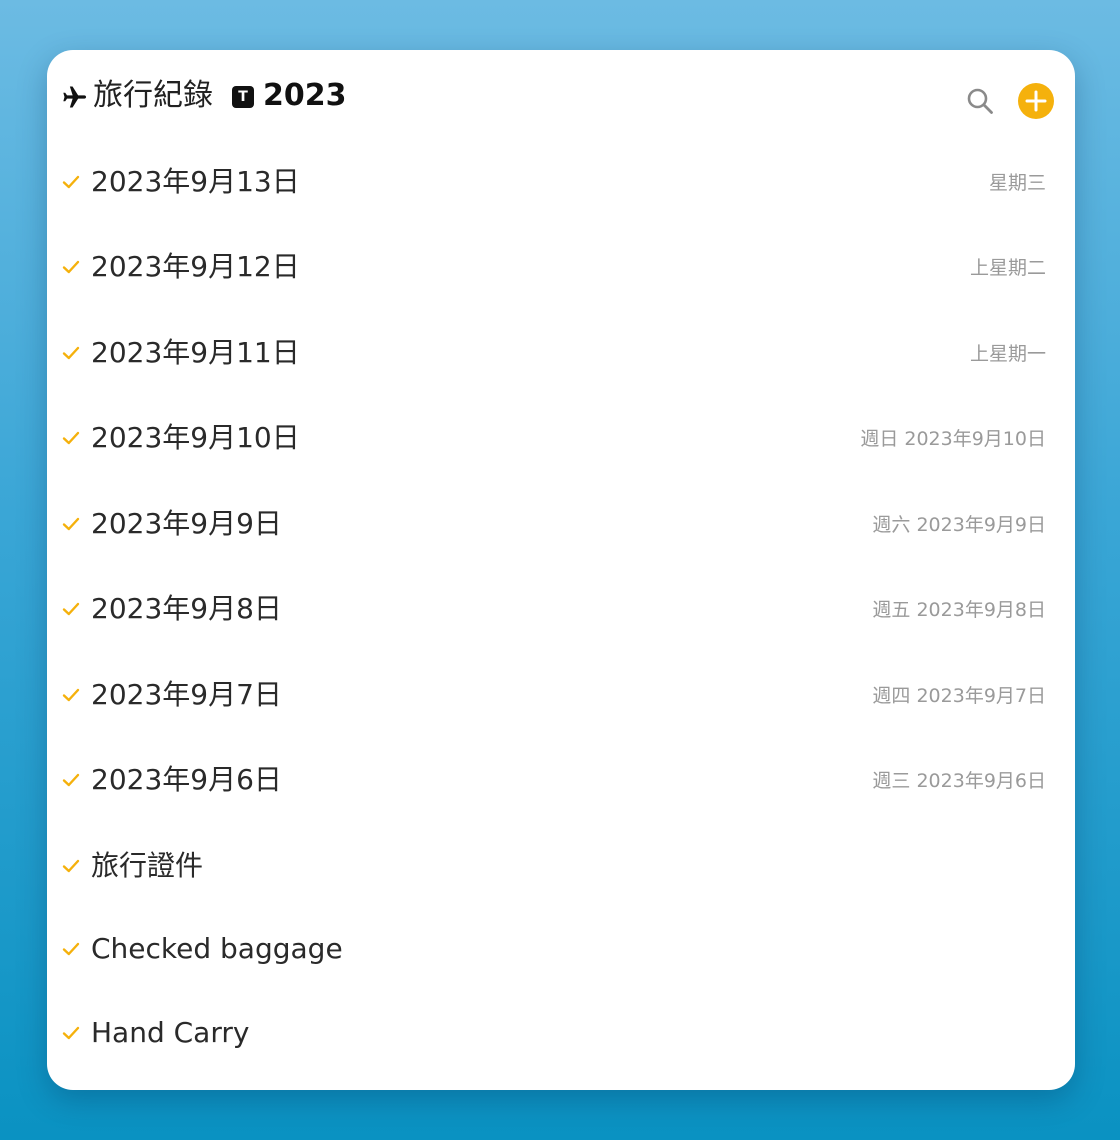 The image size is (1120, 1140). I want to click on list-item-label: 2023年9月11日, so click(195, 352).